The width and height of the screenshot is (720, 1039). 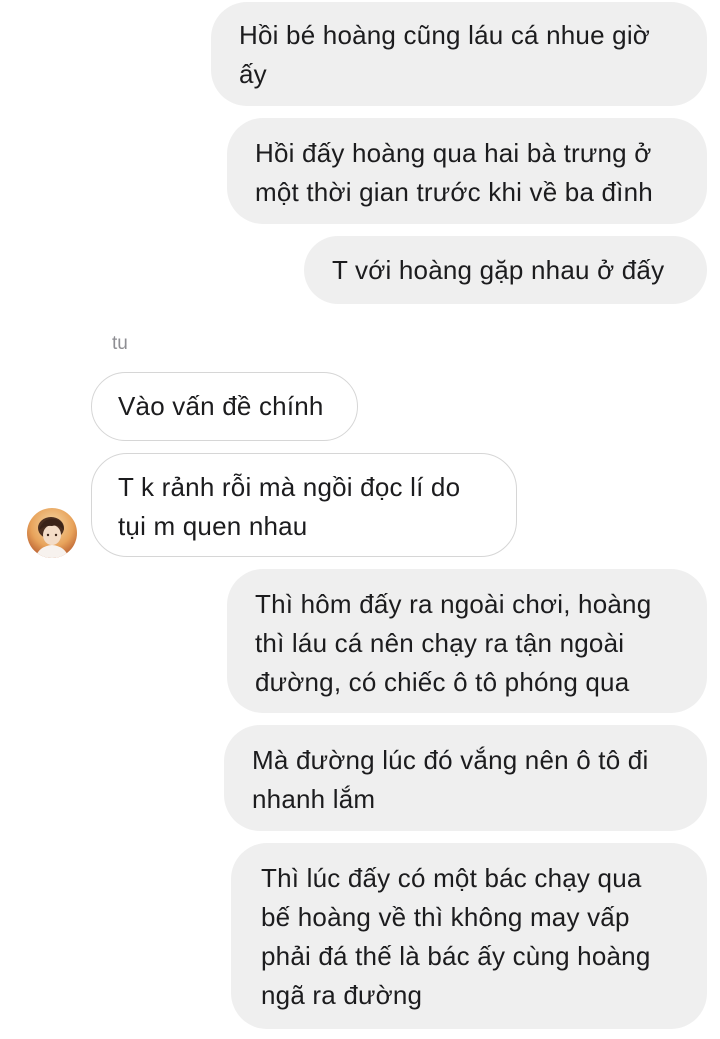 What do you see at coordinates (224, 406) in the screenshot?
I see `incoming-message: Vào vấn đề chính` at bounding box center [224, 406].